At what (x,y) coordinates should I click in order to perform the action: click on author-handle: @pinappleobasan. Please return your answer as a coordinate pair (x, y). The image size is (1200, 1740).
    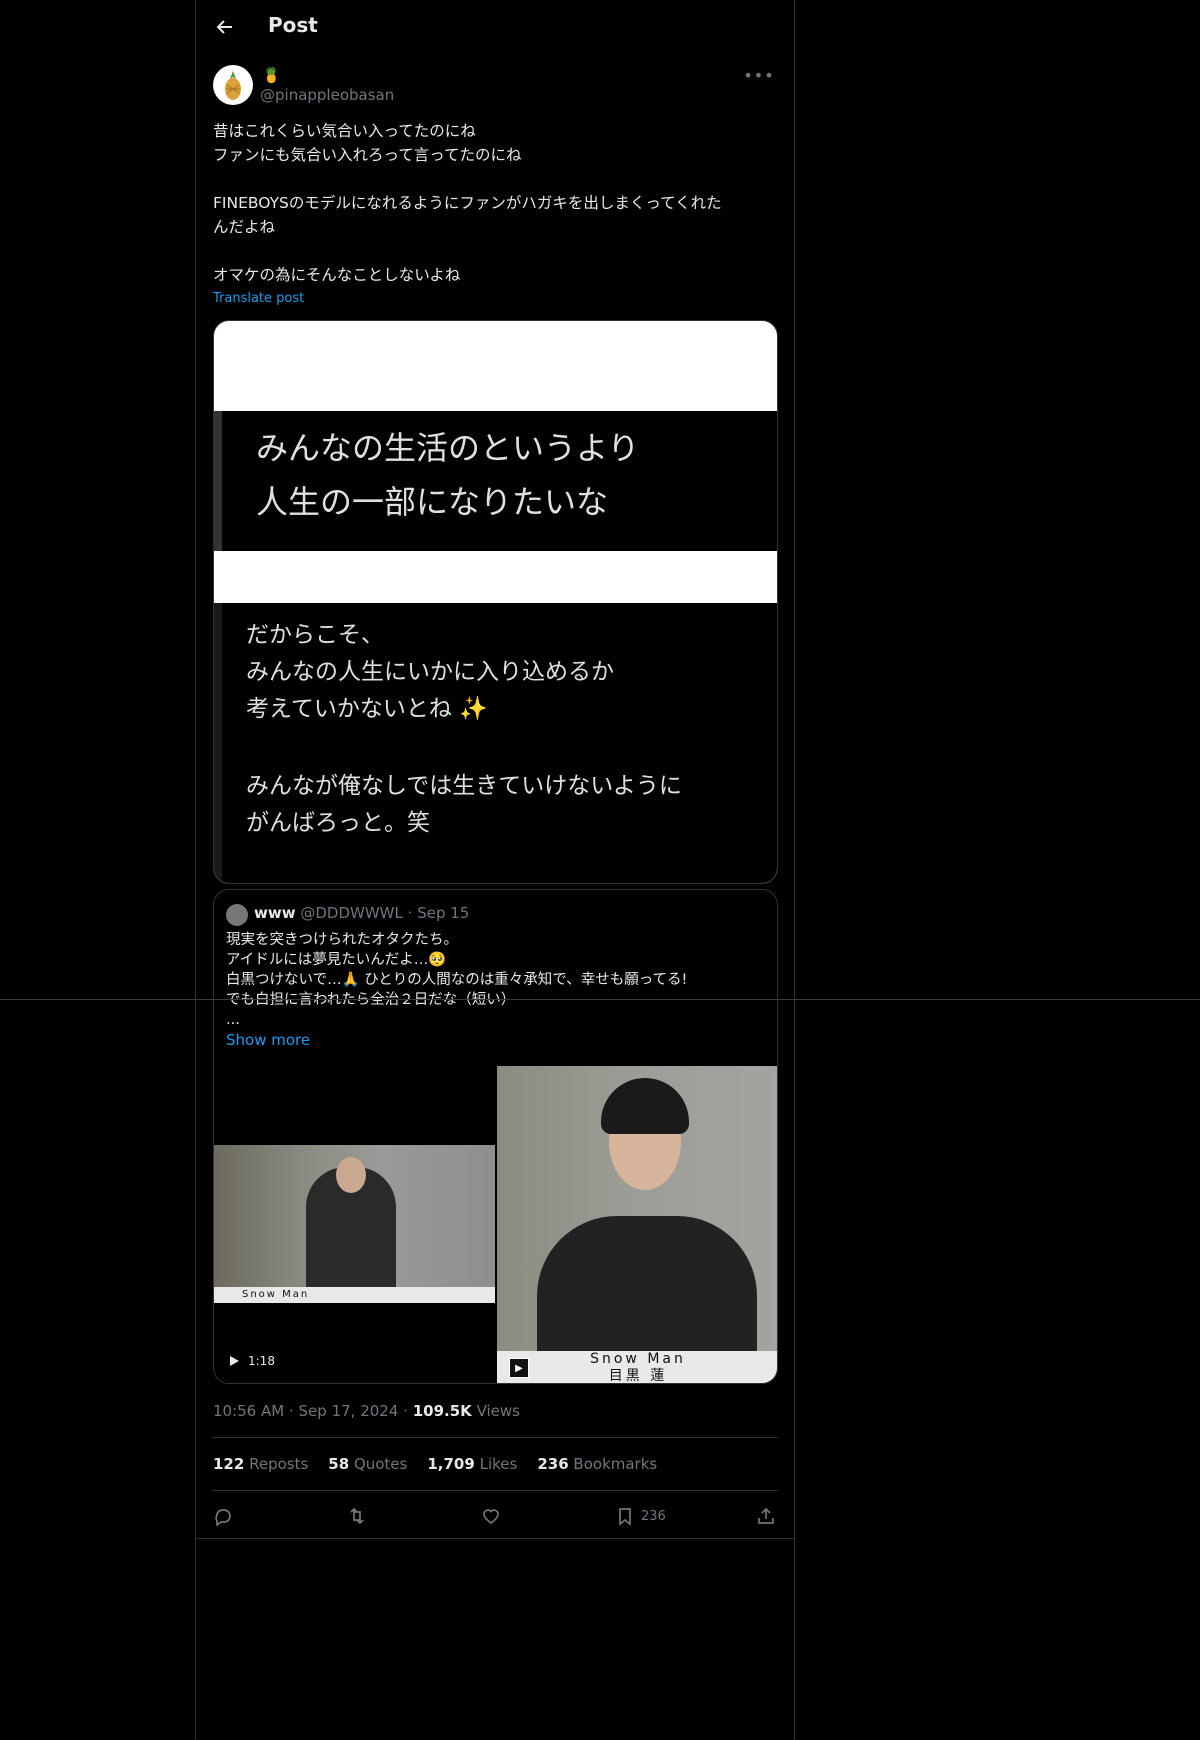
    Looking at the image, I should click on (327, 95).